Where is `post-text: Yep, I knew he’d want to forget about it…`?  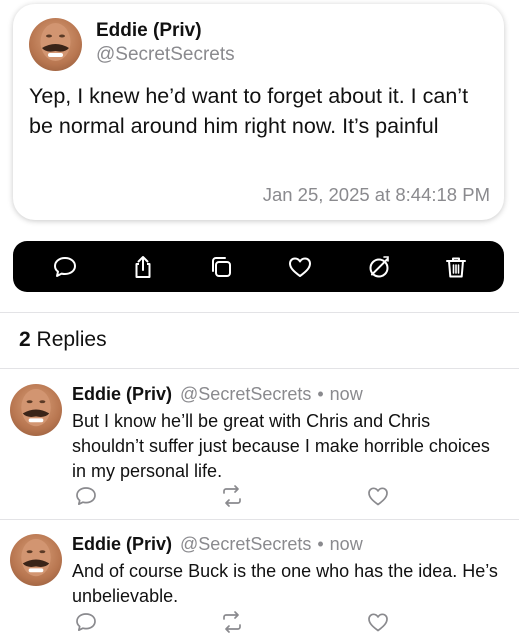 post-text: Yep, I knew he’d want to forget about it… is located at coordinates (249, 111).